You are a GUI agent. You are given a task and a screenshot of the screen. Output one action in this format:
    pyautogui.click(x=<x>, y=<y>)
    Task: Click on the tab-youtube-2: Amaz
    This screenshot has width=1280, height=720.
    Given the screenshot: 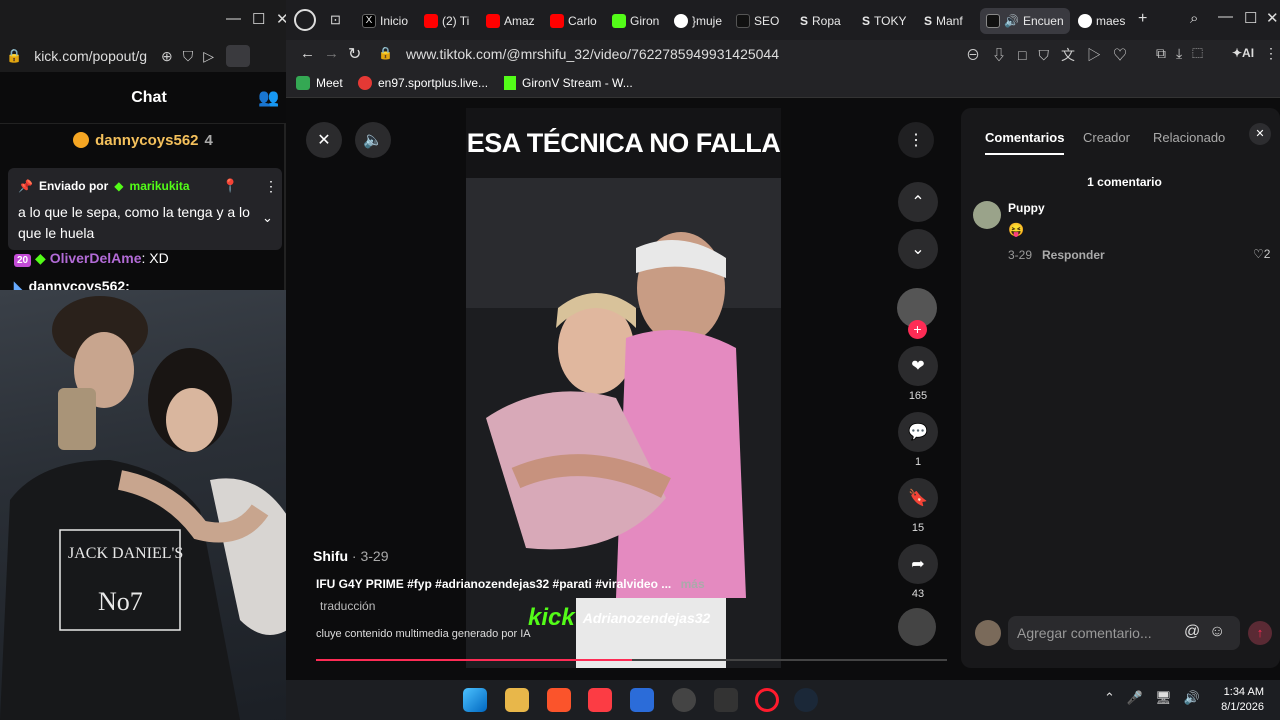 What is the action you would take?
    pyautogui.click(x=511, y=21)
    